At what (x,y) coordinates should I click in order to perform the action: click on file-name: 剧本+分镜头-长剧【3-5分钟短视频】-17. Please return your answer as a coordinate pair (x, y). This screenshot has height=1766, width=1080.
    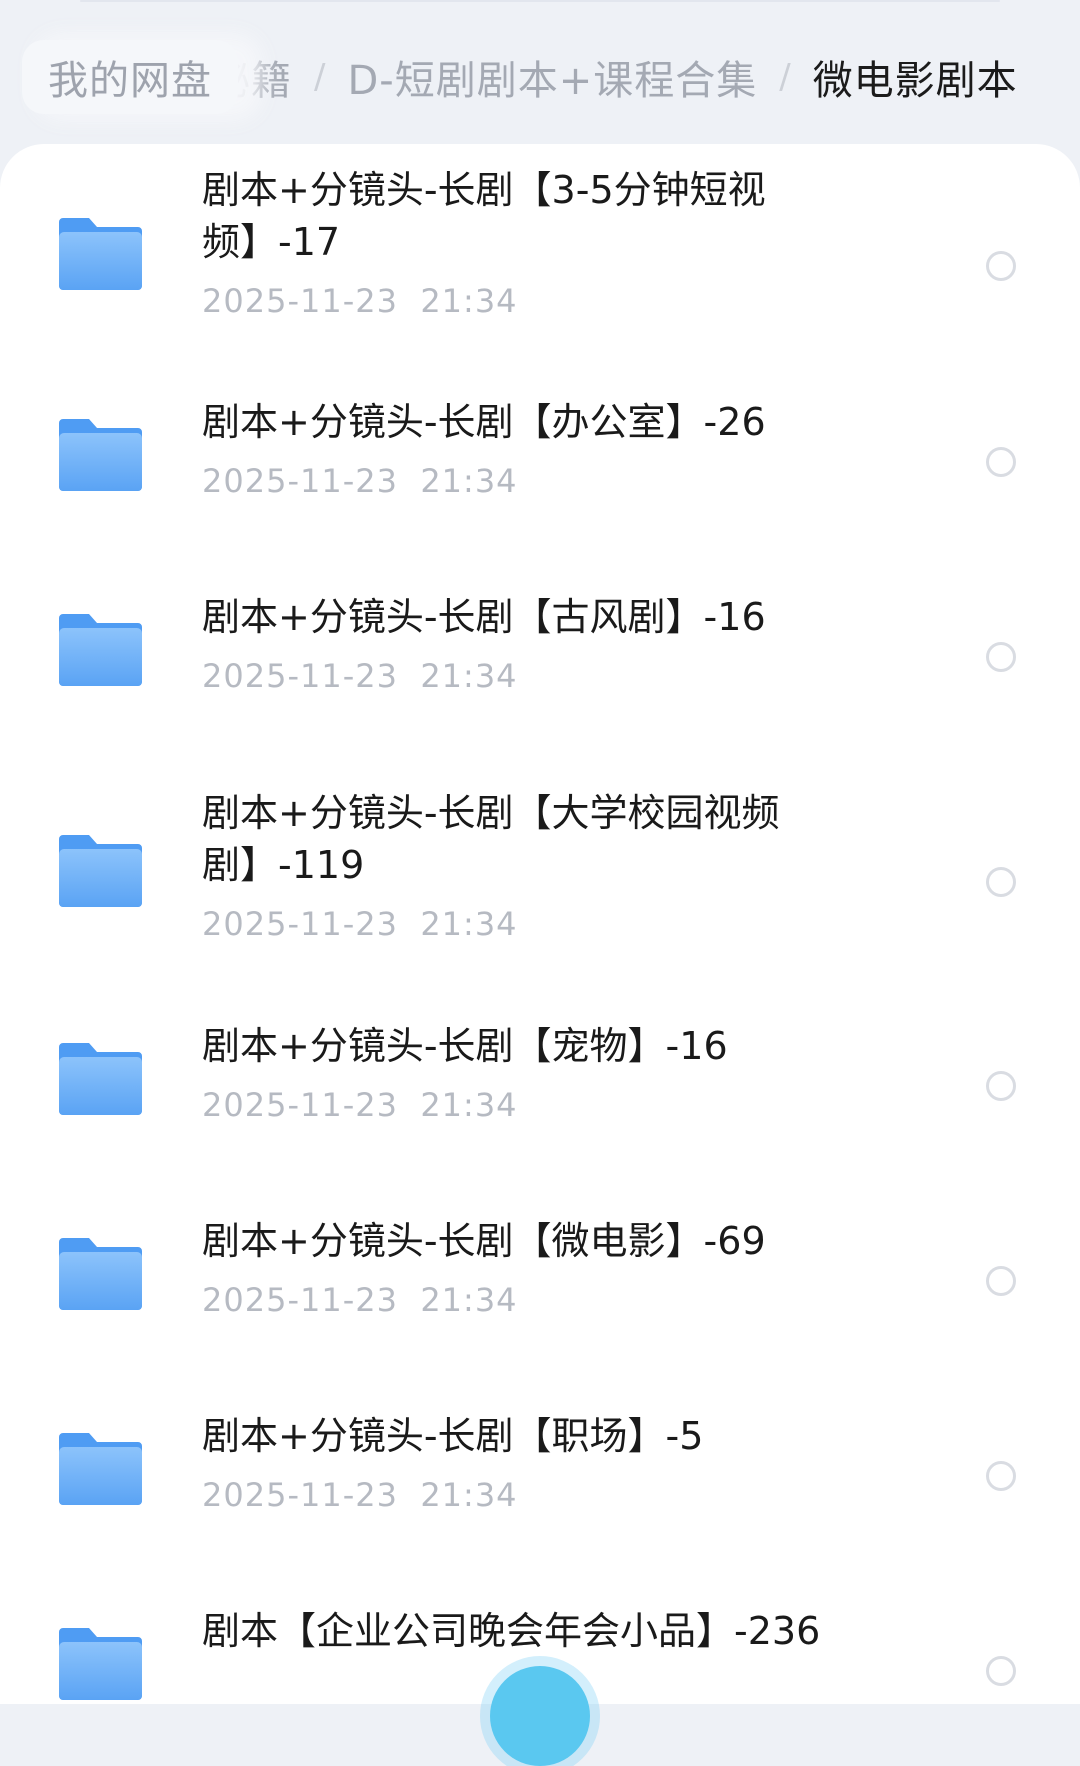
    Looking at the image, I should click on (484, 216).